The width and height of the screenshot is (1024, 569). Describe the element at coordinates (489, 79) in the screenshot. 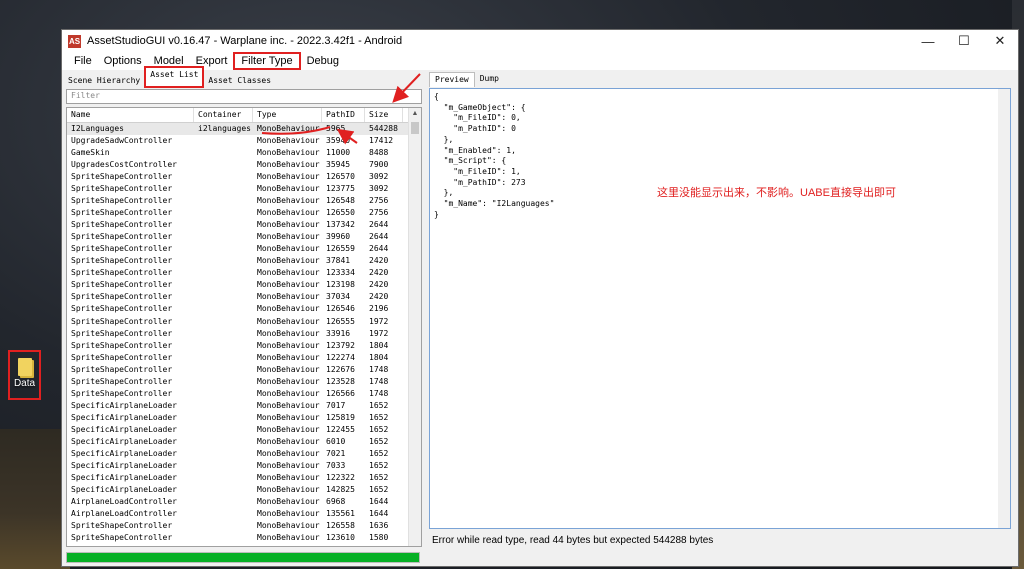

I see `tab-dump: Dump` at that location.